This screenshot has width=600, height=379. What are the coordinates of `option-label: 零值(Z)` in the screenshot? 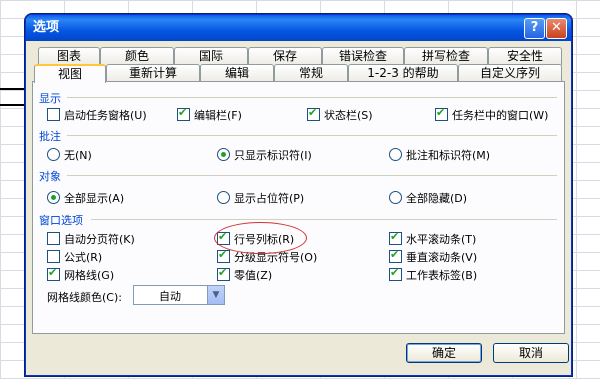 It's located at (253, 275).